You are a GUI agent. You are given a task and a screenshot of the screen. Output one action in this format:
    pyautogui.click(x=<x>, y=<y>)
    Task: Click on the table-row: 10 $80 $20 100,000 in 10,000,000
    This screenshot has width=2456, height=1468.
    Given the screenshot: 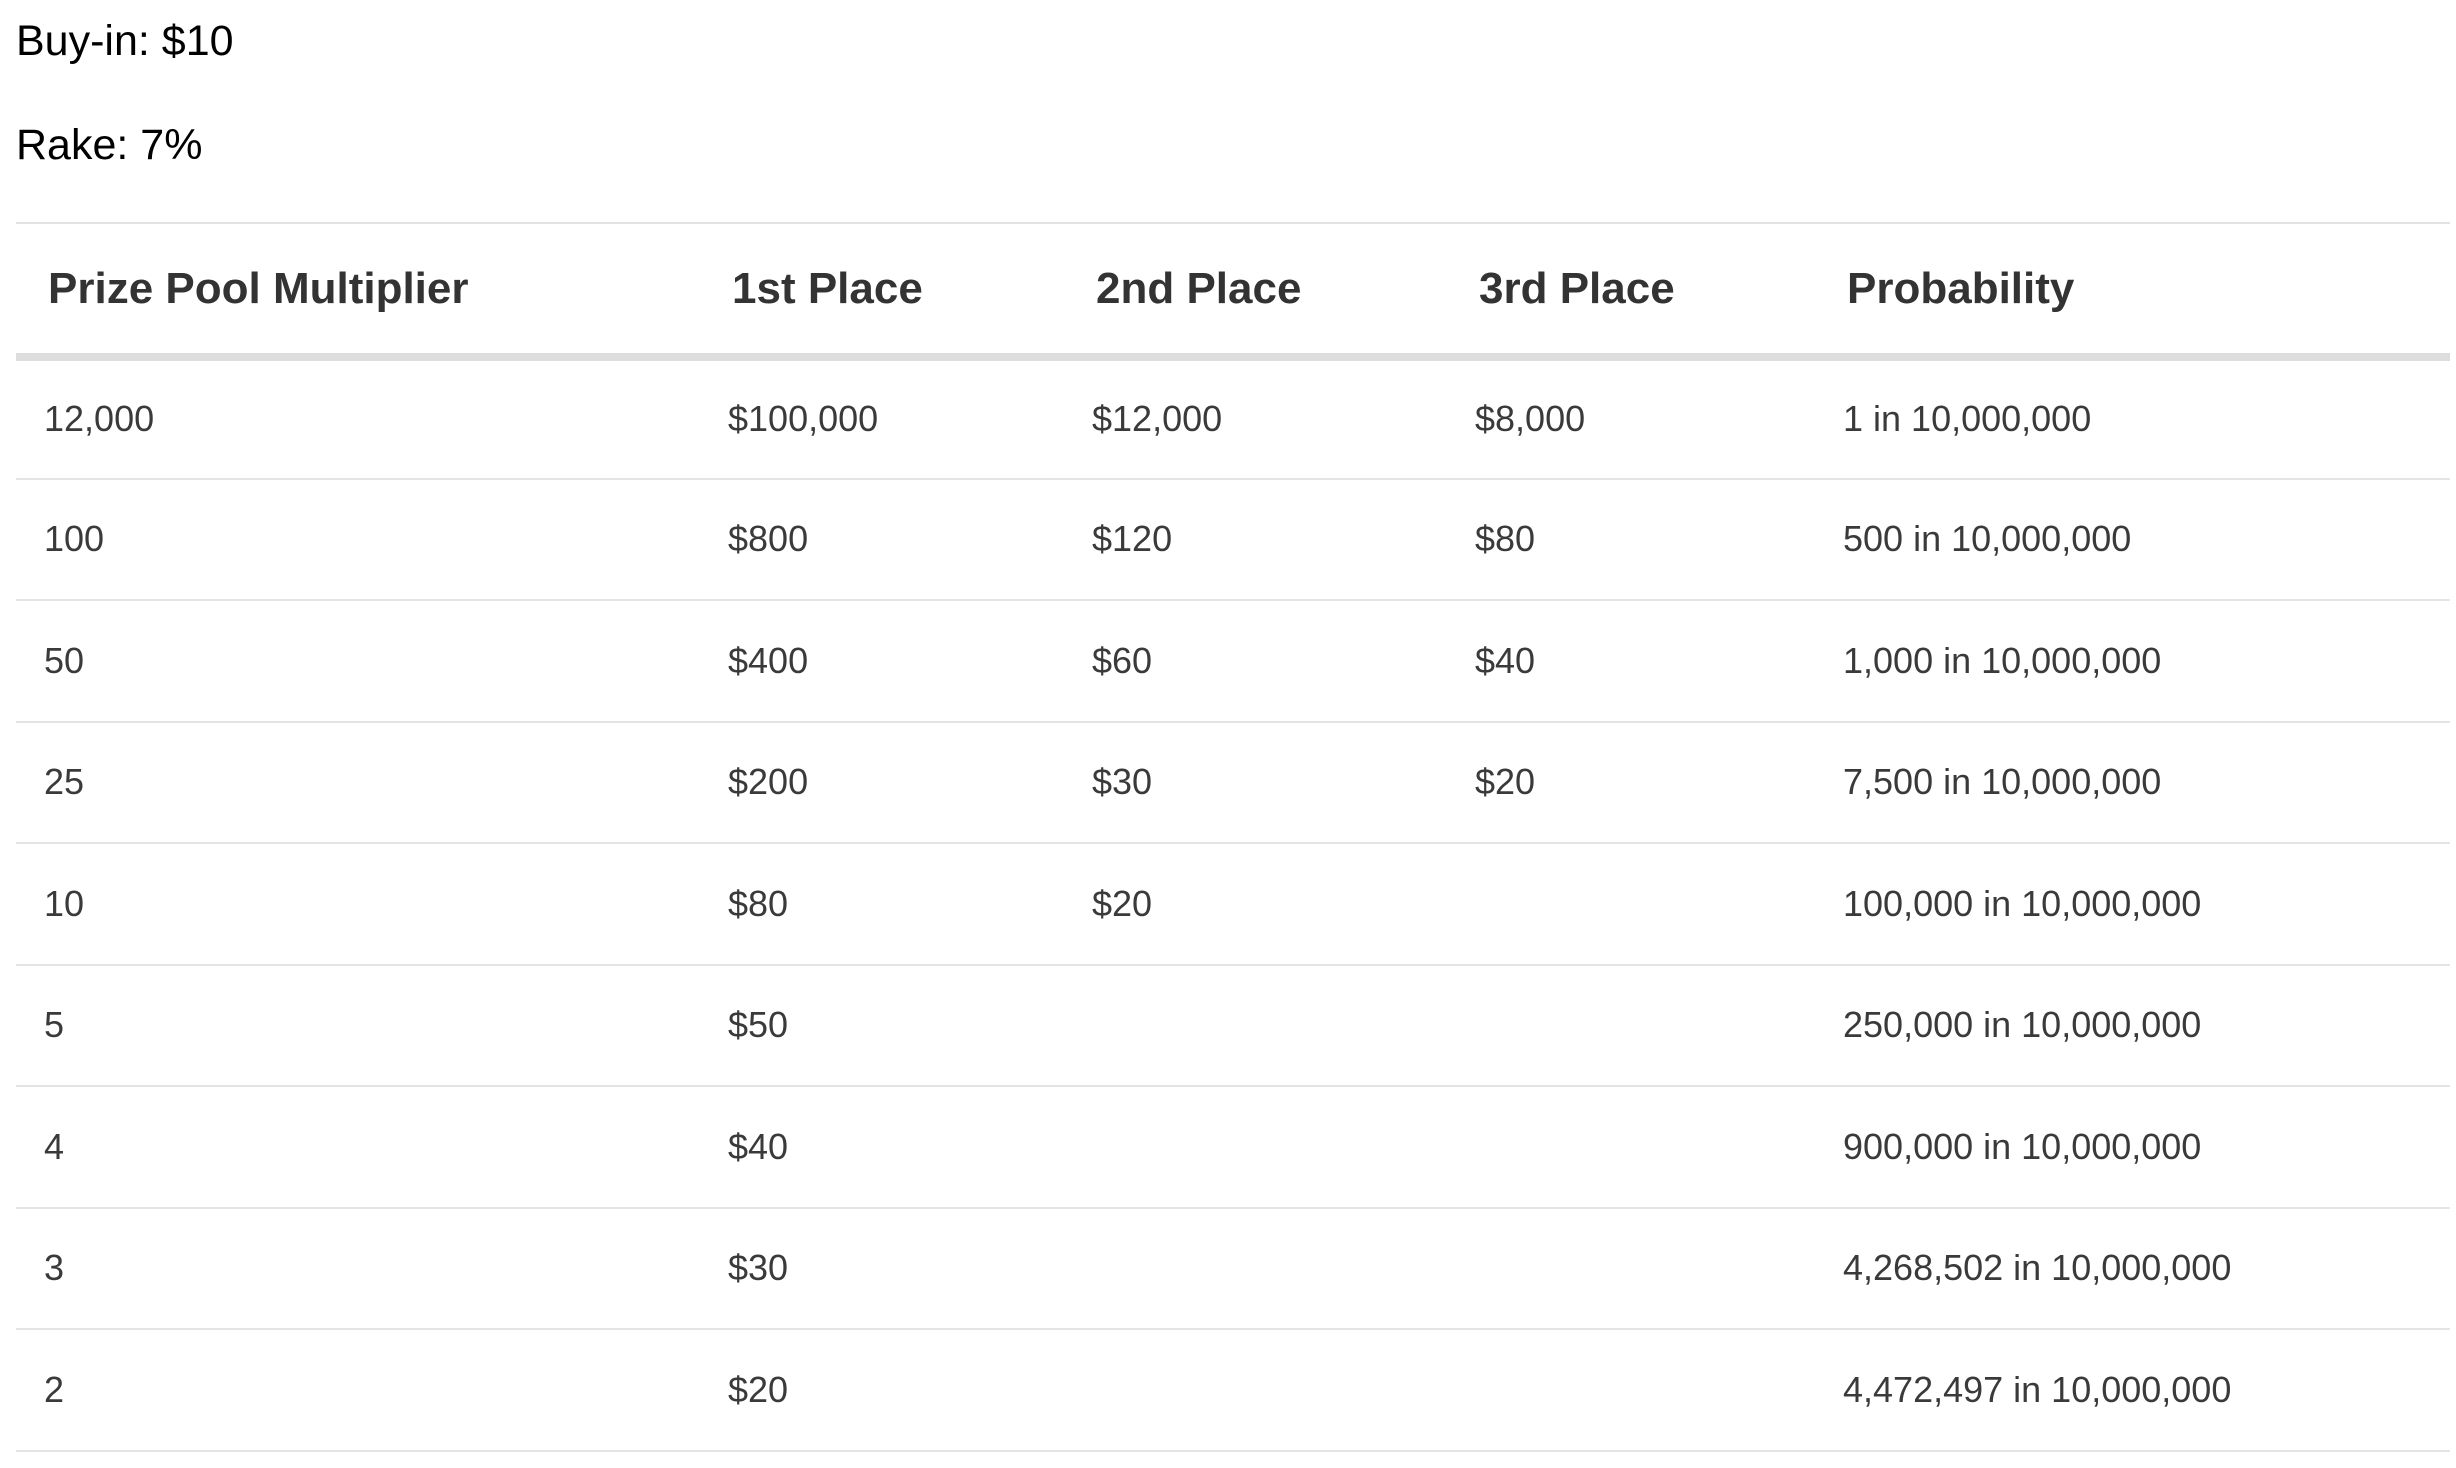 What is the action you would take?
    pyautogui.click(x=1233, y=904)
    